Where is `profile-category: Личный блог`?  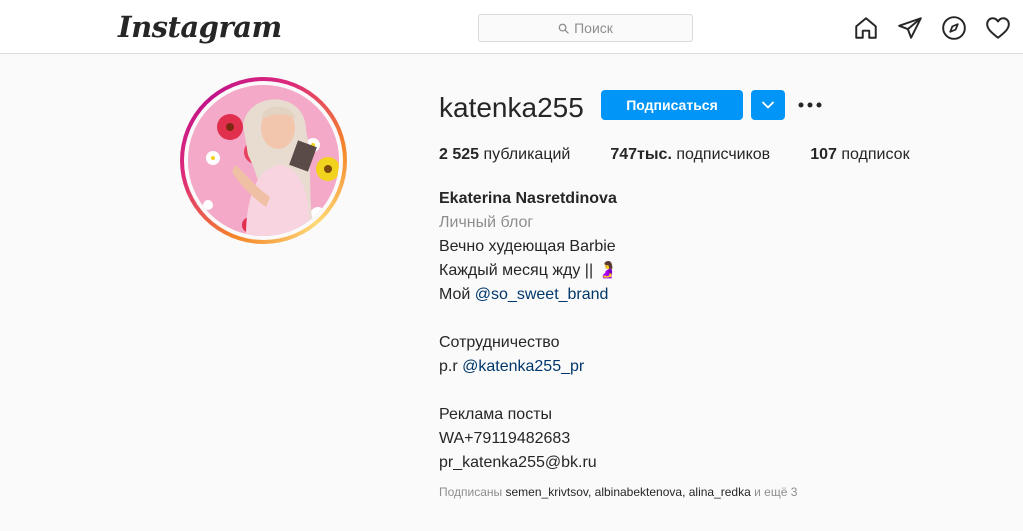
profile-category: Личный блог is located at coordinates (486, 222).